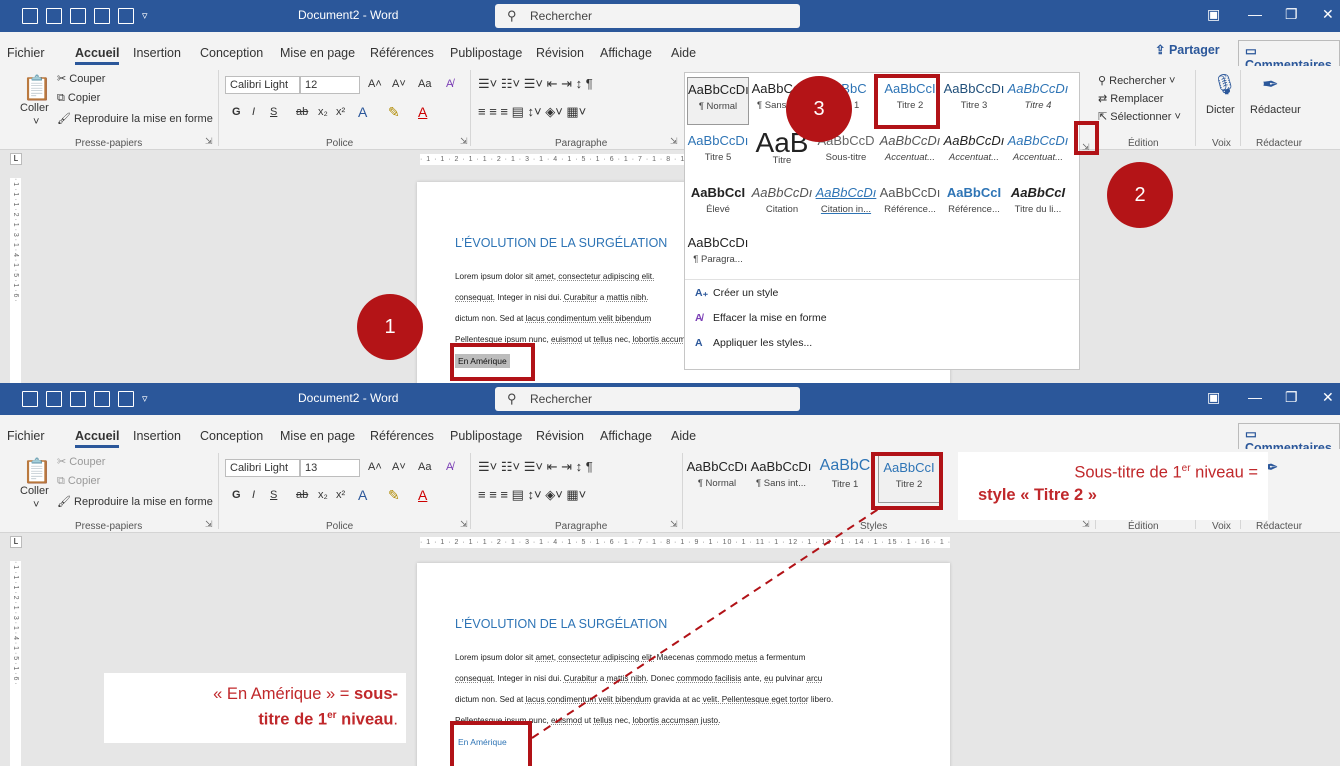 This screenshot has width=1340, height=766. What do you see at coordinates (602, 297) in the screenshot?
I see `text: a` at bounding box center [602, 297].